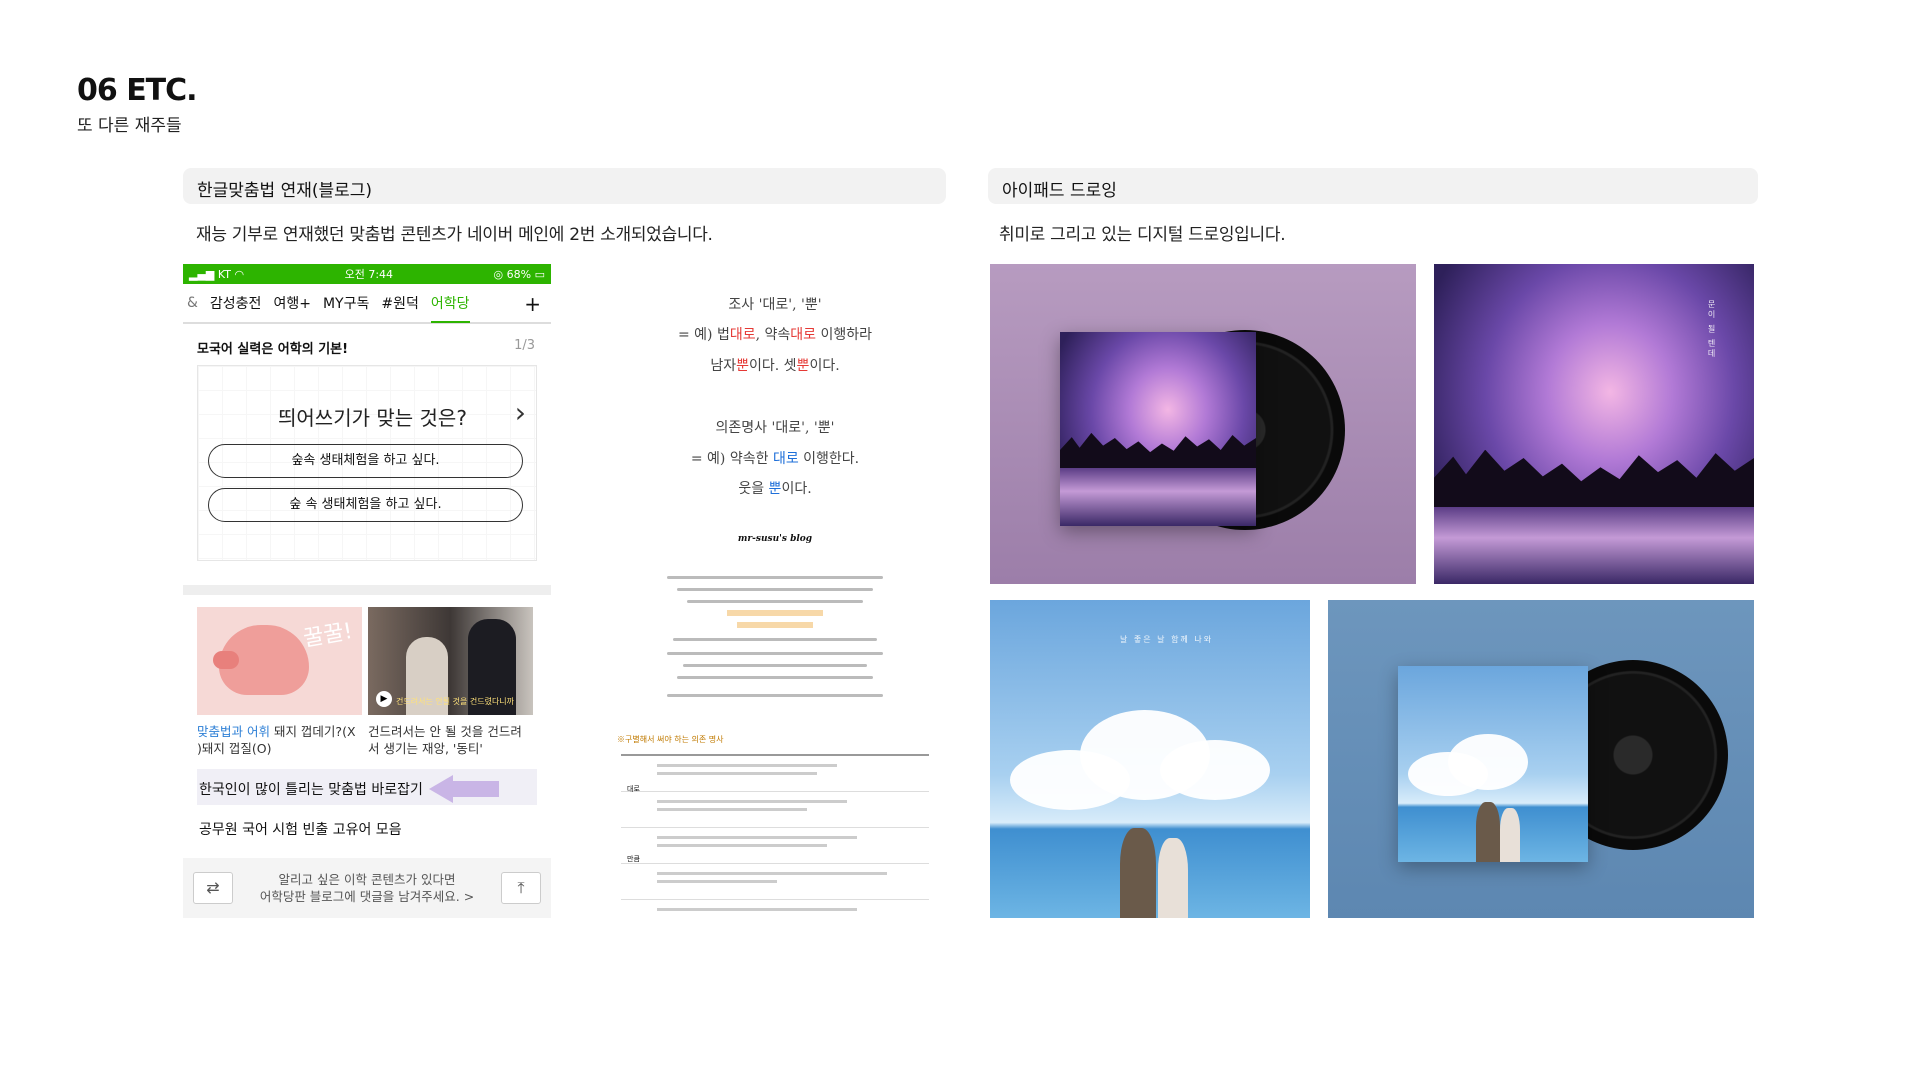 The image size is (1920, 1080). Describe the element at coordinates (775, 428) in the screenshot. I see `blog-heading: 의존명사 '대로', '뿐'` at that location.